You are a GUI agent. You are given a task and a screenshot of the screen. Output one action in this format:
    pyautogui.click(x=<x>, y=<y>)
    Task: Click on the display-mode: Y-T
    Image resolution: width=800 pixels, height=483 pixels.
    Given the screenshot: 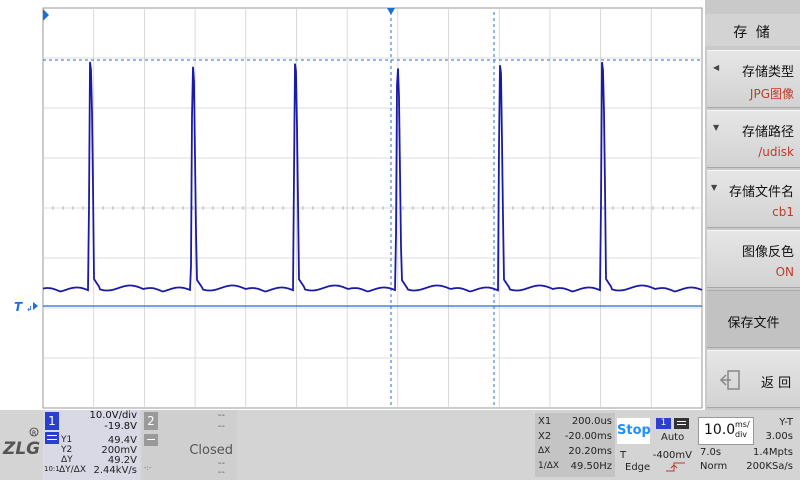 What is the action you would take?
    pyautogui.click(x=786, y=422)
    